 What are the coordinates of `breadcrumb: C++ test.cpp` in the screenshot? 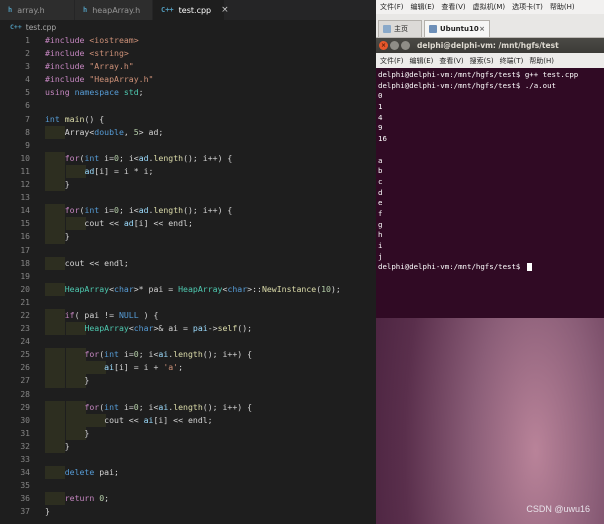 It's located at (188, 27).